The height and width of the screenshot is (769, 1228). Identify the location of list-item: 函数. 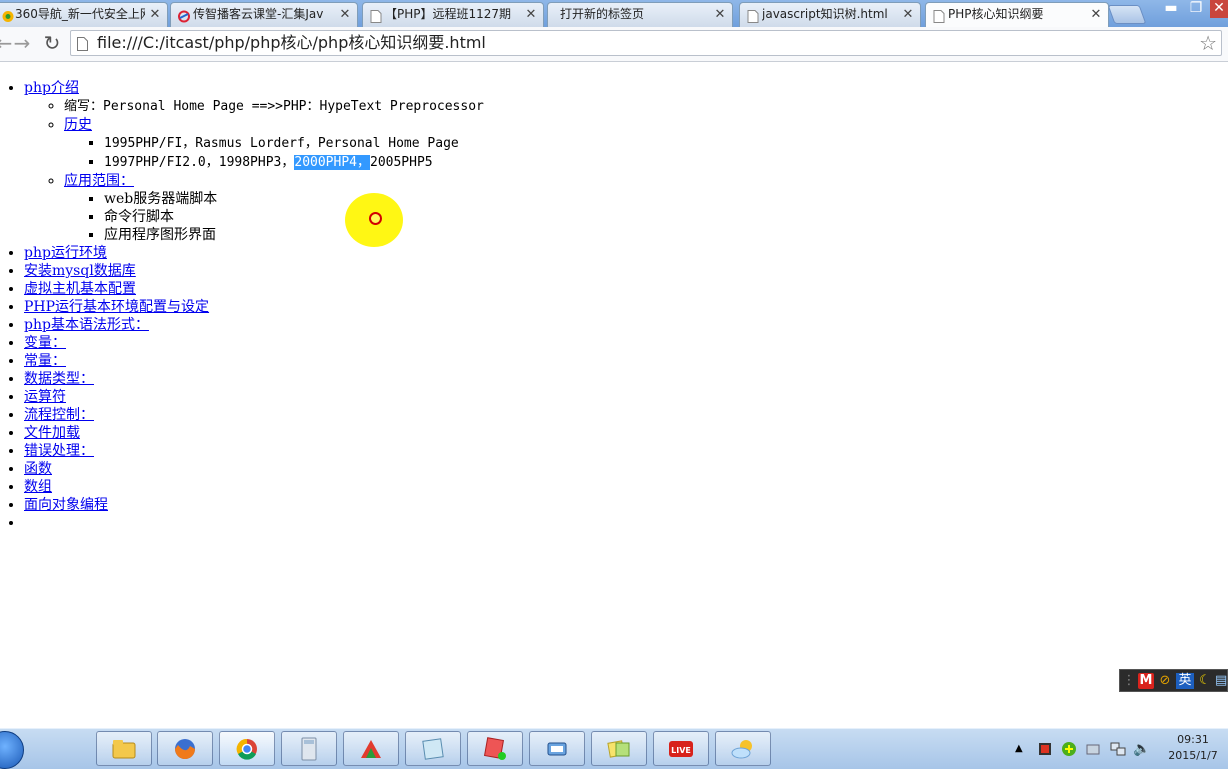
(254, 469).